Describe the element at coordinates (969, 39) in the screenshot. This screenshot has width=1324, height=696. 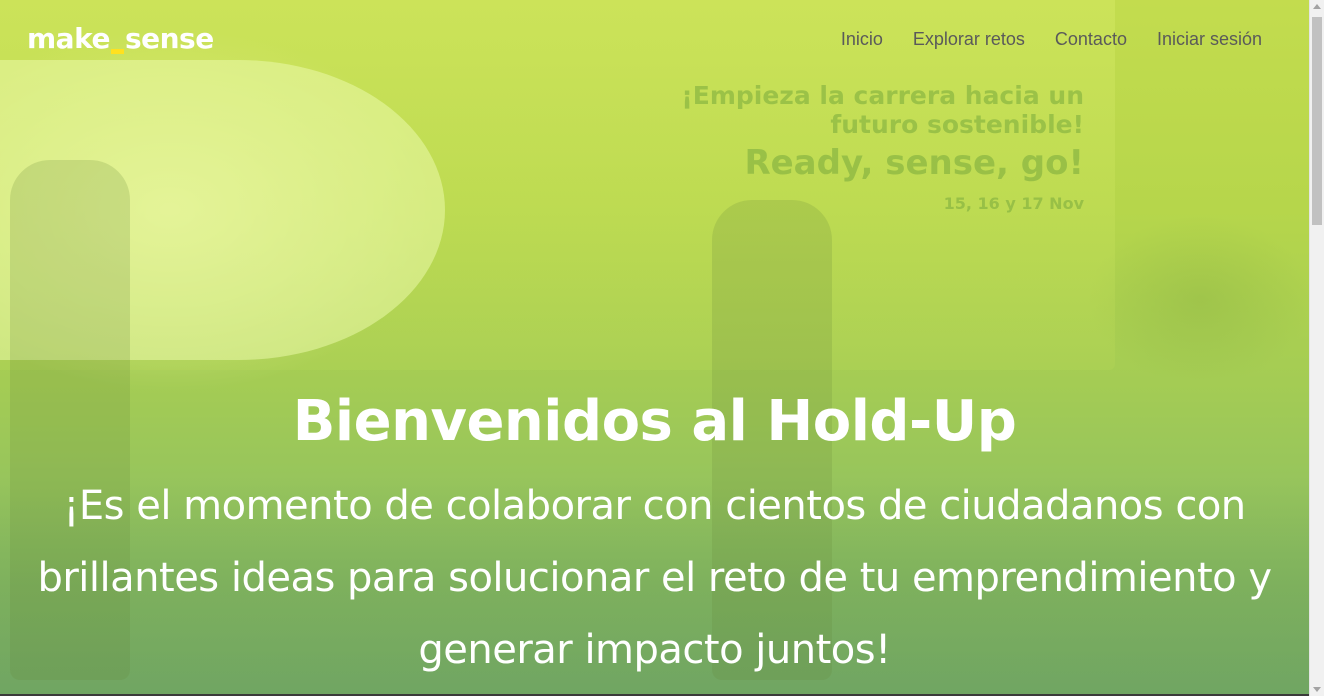
I see `nav-link-explorar-retos: Explorar retos` at that location.